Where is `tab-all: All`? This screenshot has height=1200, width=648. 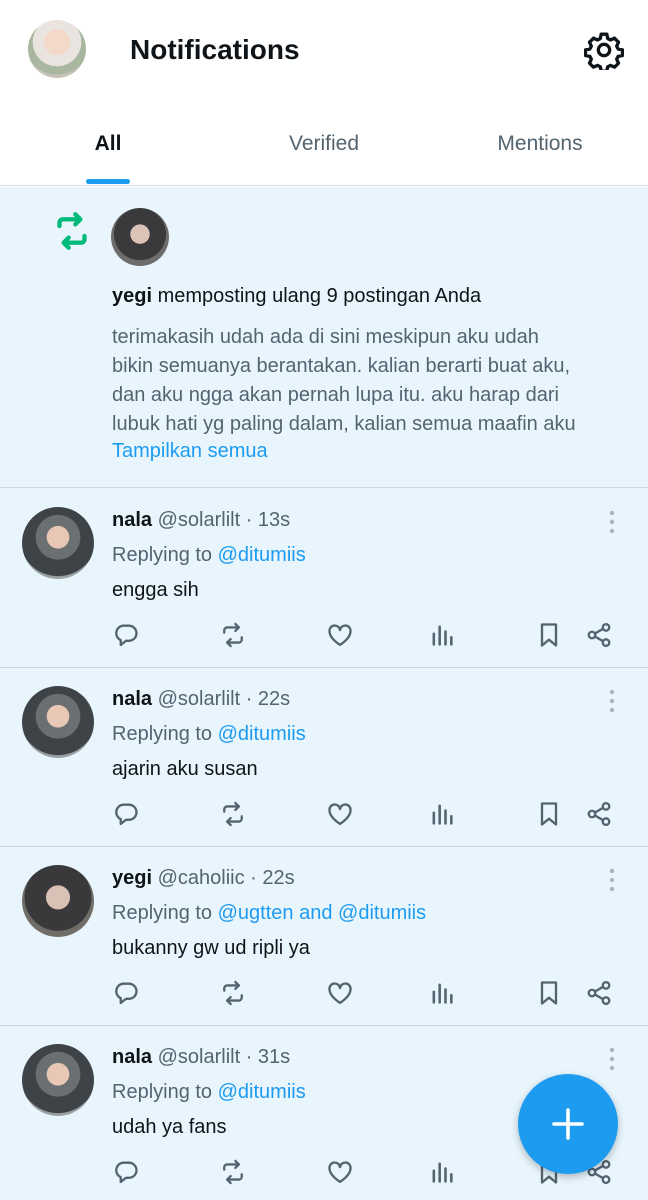
tab-all: All is located at coordinates (108, 144).